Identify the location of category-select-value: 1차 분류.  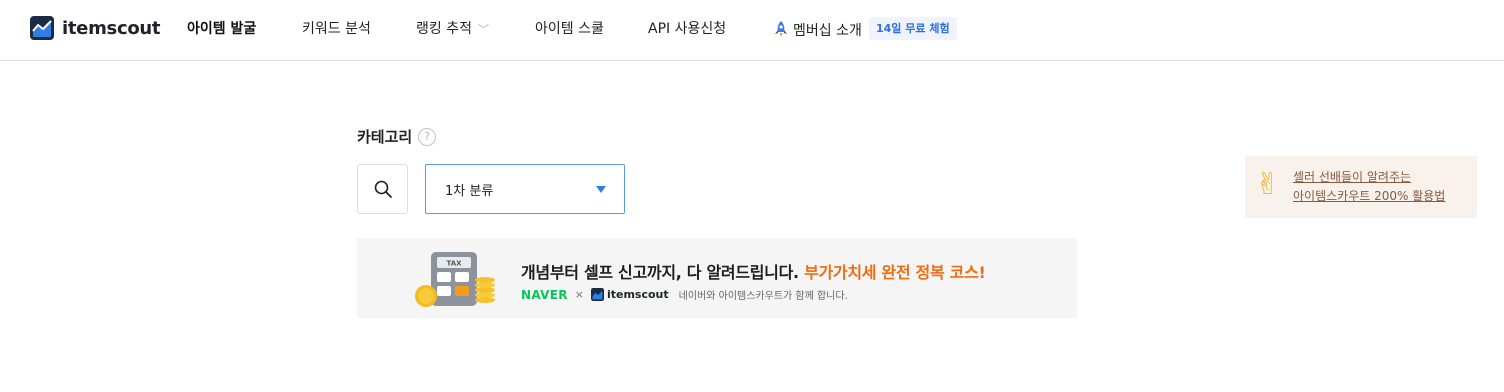
(469, 191).